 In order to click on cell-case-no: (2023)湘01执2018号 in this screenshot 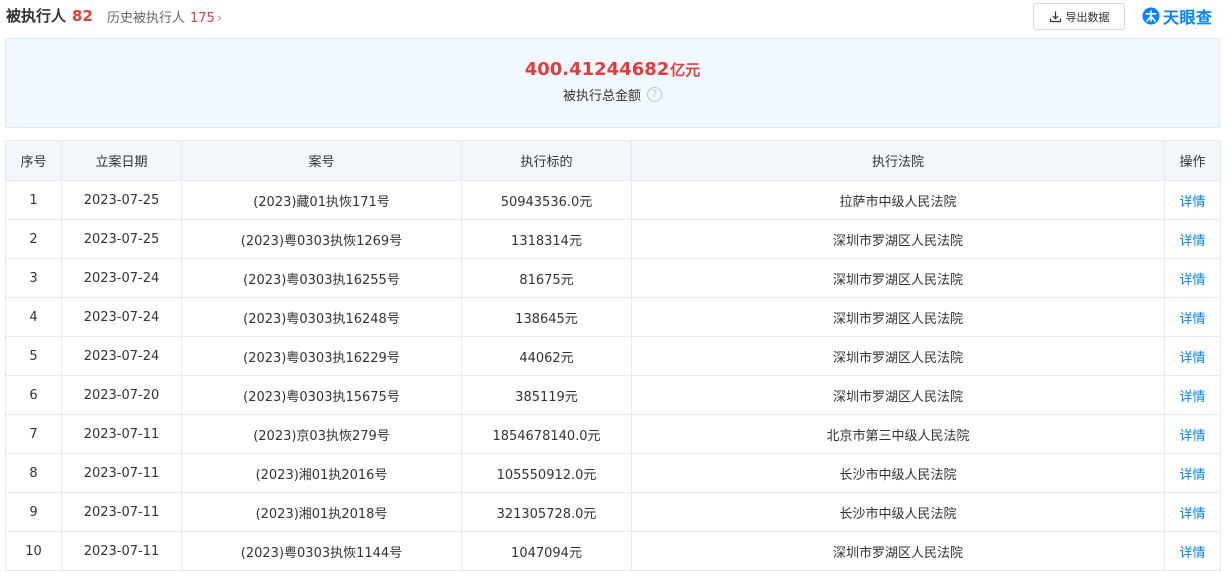, I will do `click(321, 512)`.